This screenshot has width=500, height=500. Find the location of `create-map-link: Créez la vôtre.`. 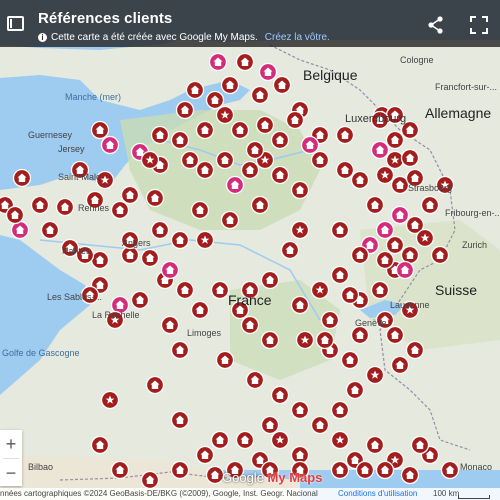

create-map-link: Créez la vôtre. is located at coordinates (297, 37).